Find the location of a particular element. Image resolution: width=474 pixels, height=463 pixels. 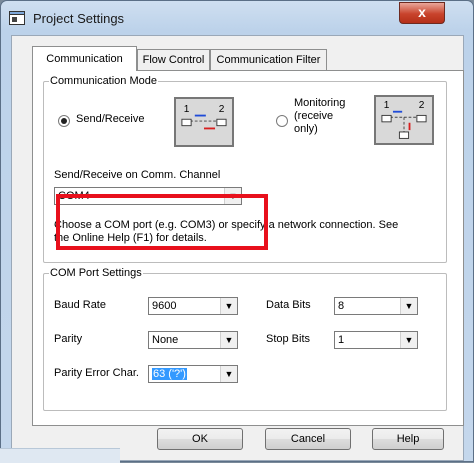

monitoring-radio is located at coordinates (282, 121).